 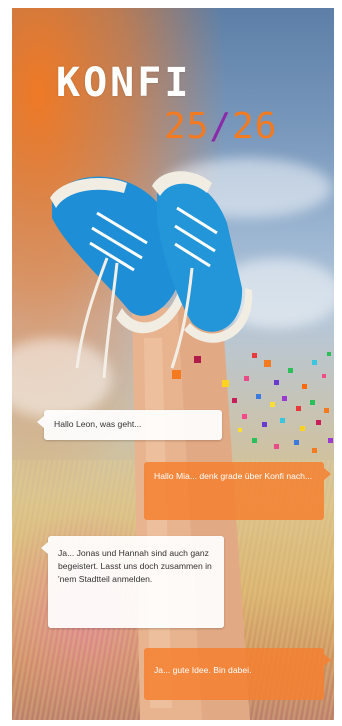 I want to click on chat-bubble-right: Ja... gute Idee. Bin dabei., so click(x=237, y=674).